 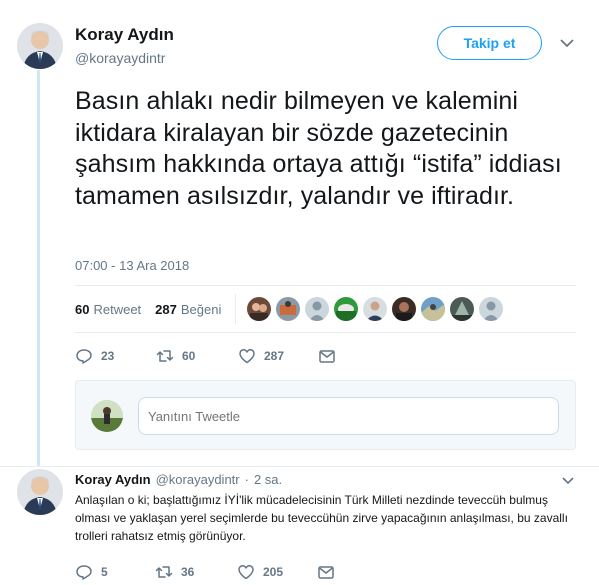 I want to click on follow-button: Takip et, so click(x=489, y=43).